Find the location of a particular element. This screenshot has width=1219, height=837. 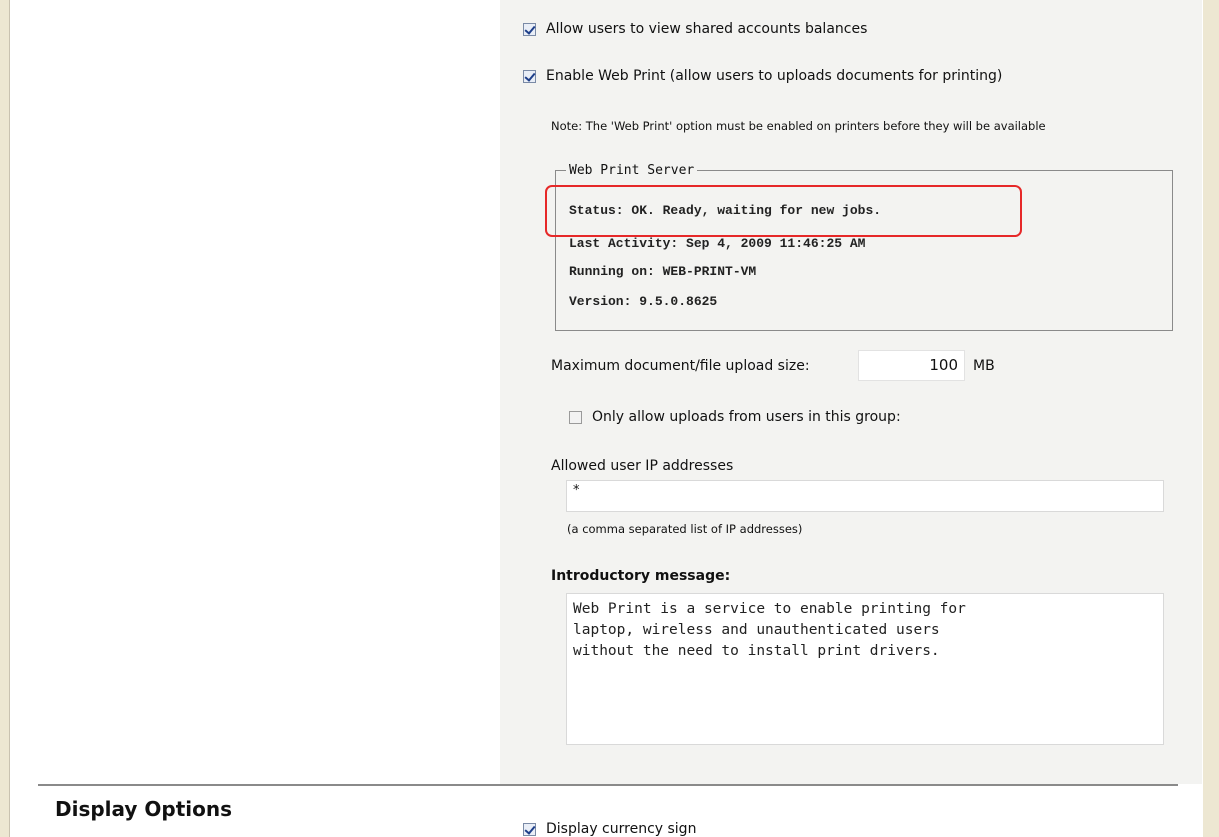

allowed-ip-label: Allowed user IP addresses is located at coordinates (642, 466).